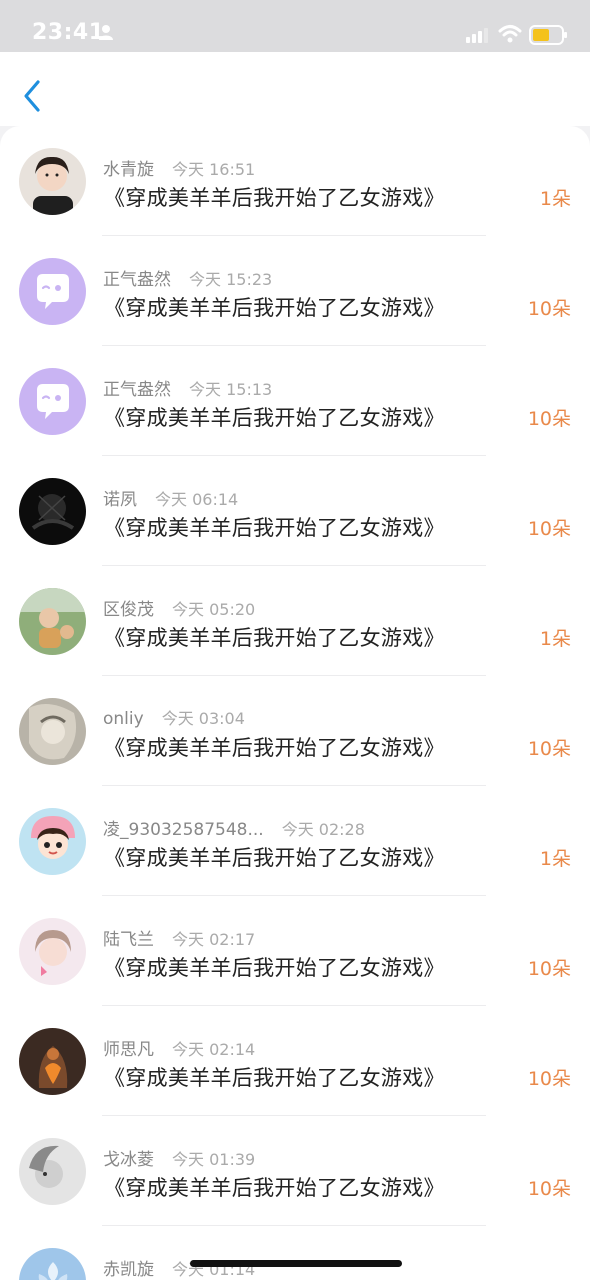 The height and width of the screenshot is (1280, 590). What do you see at coordinates (295, 1061) in the screenshot?
I see `list-item: 师思凡 今天 02:14 《穿成美羊羊后我开始了乙女游戏》 10朵` at bounding box center [295, 1061].